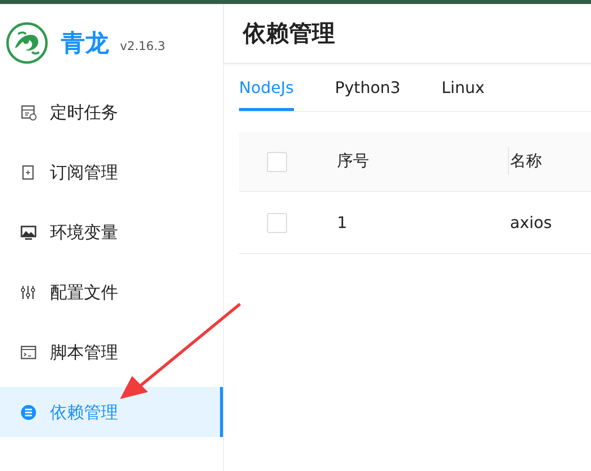  Describe the element at coordinates (531, 222) in the screenshot. I see `table-cell: axios` at that location.